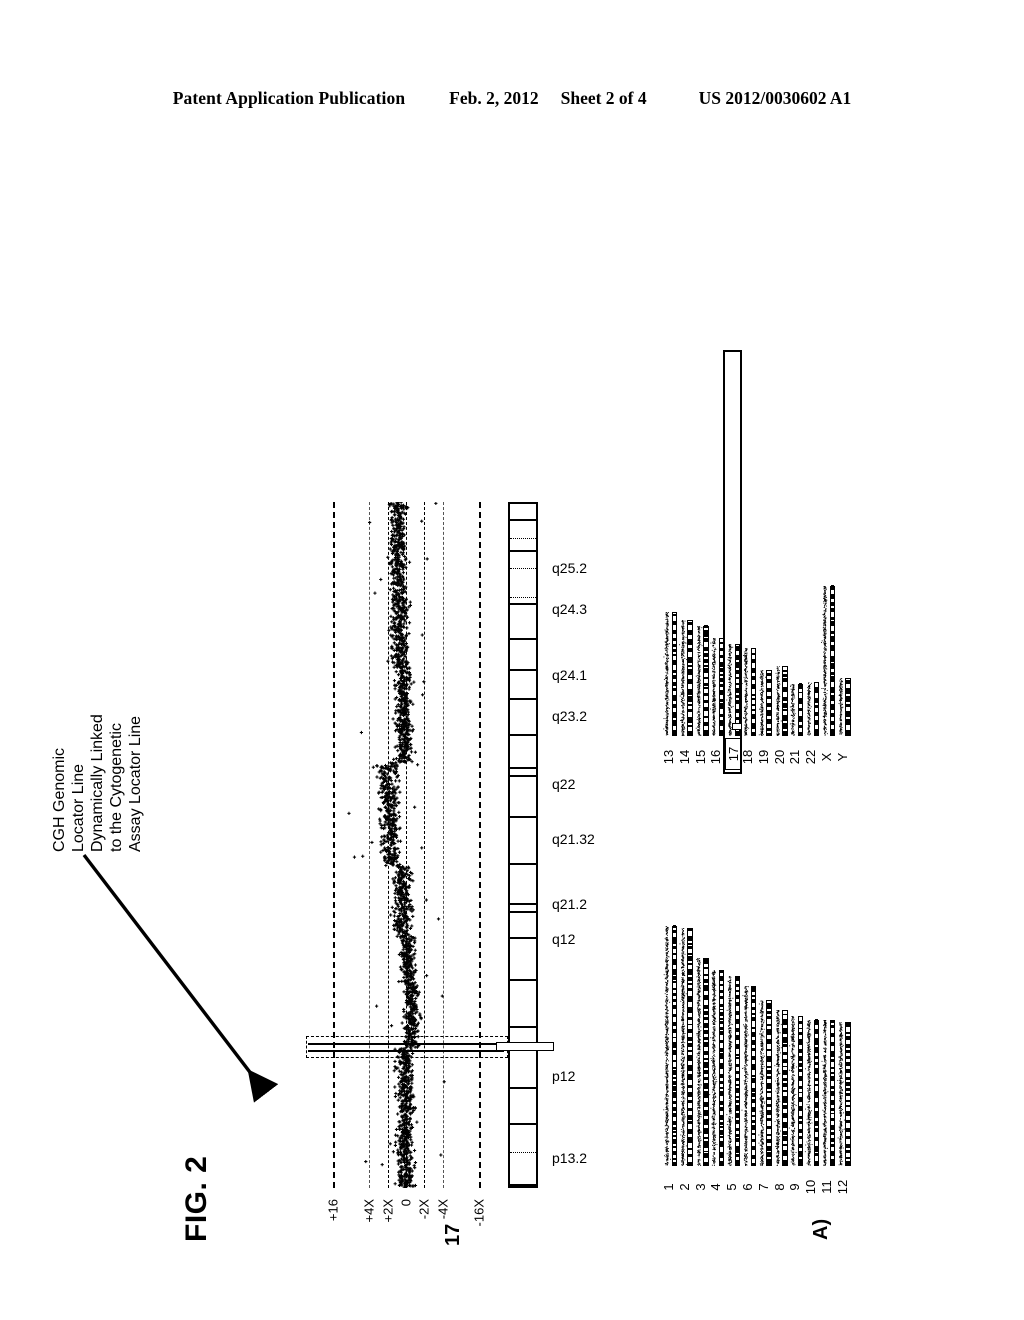  I want to click on overview-chromosome-label-11: 11, so click(826, 1187).